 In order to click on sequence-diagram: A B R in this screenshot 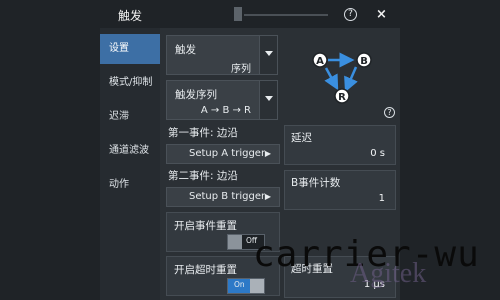, I will do `click(342, 78)`.